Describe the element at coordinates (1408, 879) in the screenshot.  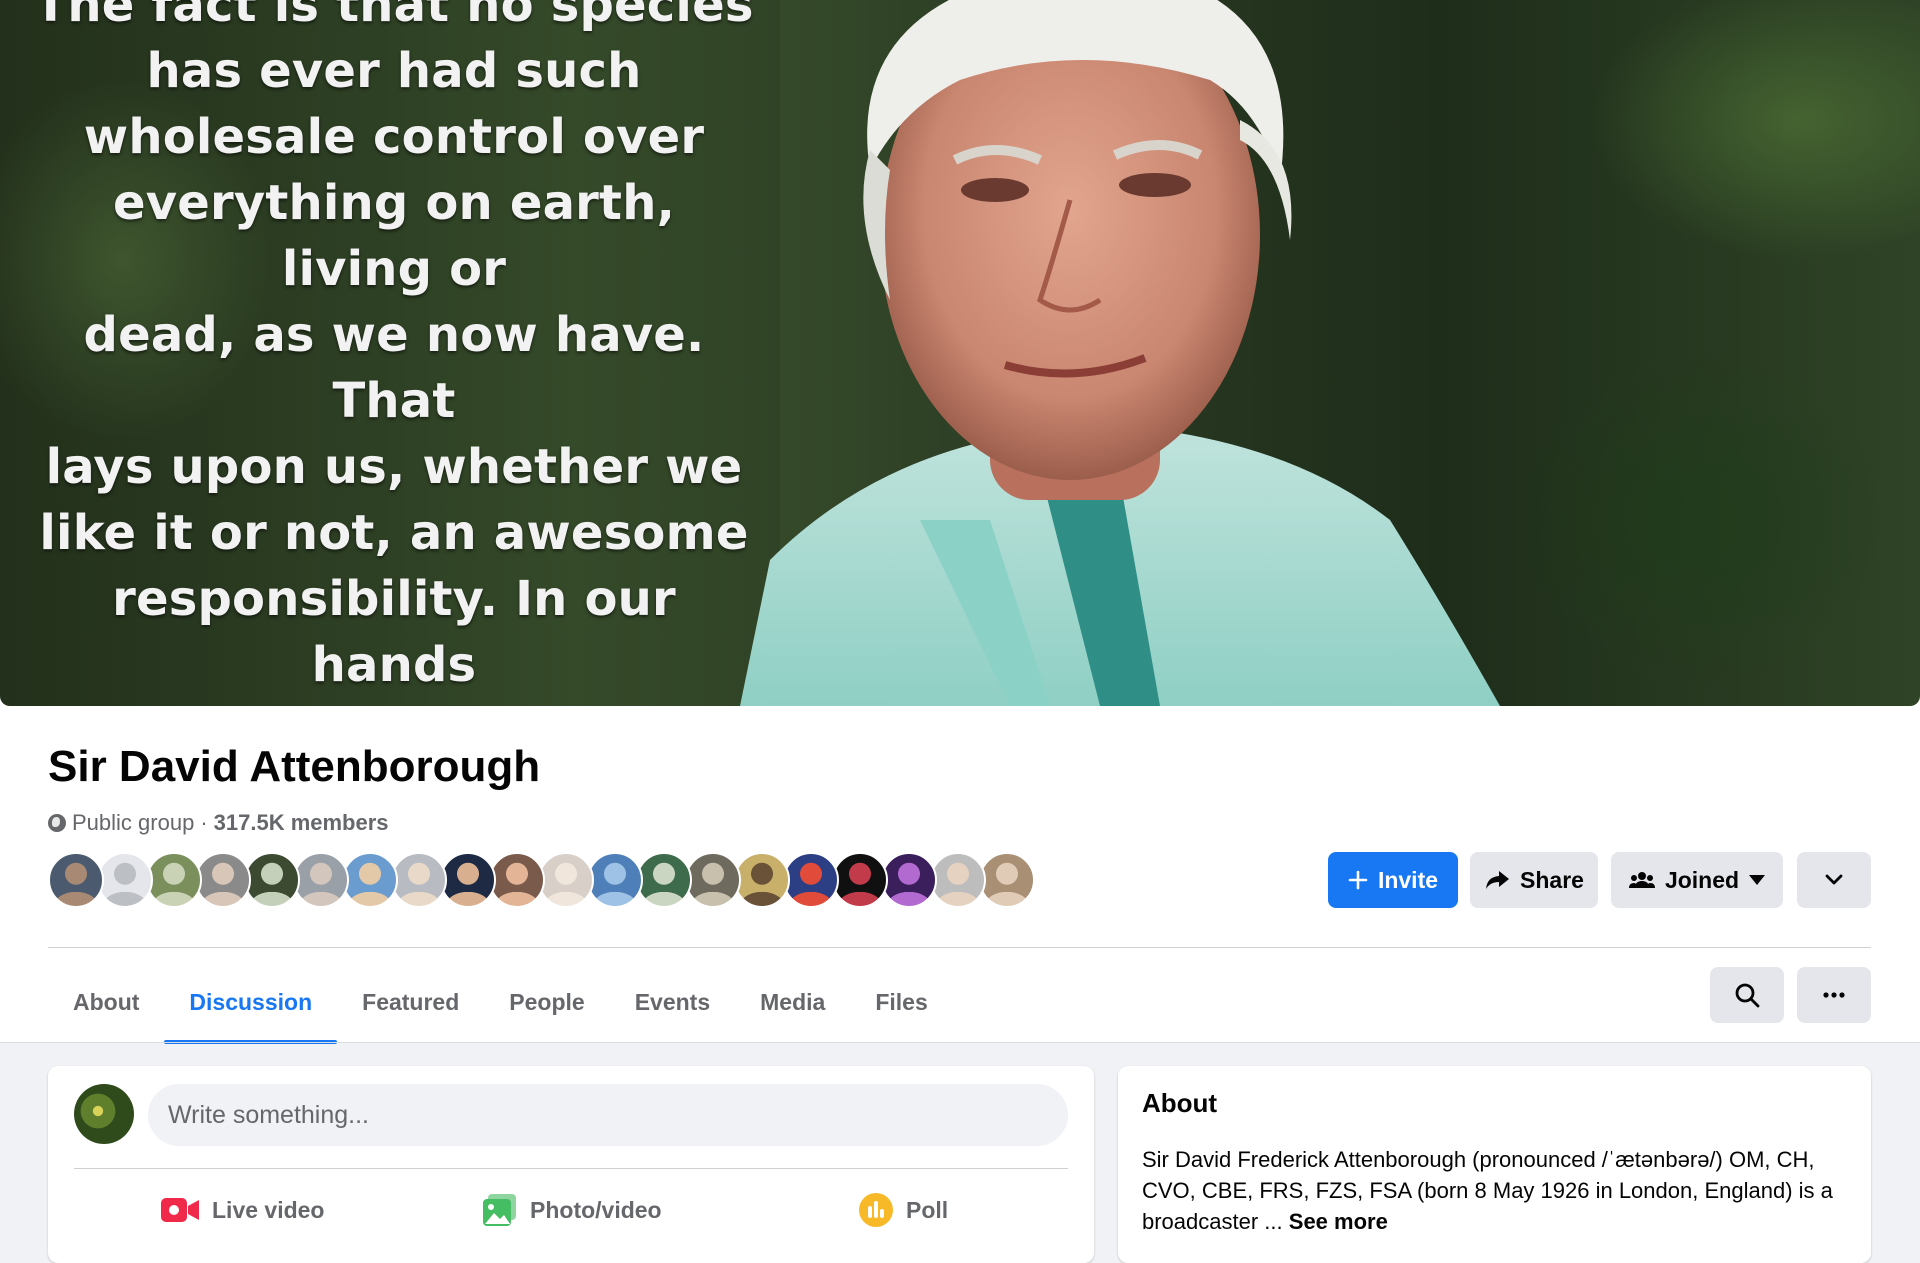
I see `invite-label: Invite` at that location.